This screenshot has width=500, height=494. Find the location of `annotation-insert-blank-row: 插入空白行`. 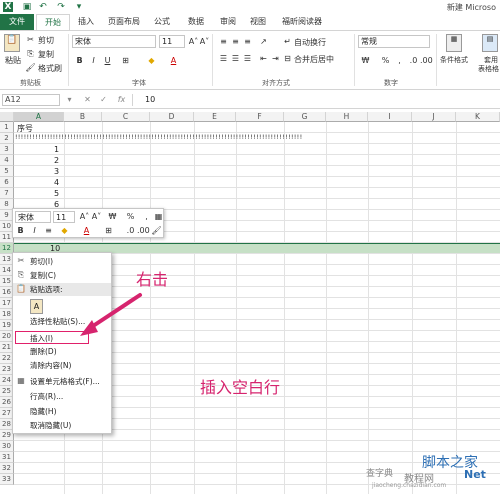

annotation-insert-blank-row: 插入空白行 is located at coordinates (240, 387).